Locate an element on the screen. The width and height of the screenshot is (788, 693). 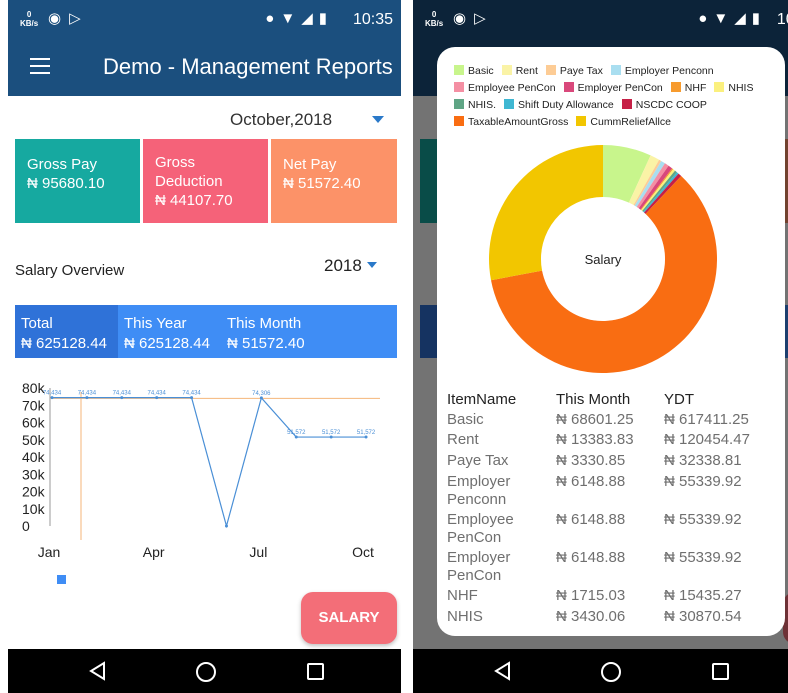
period-dropdown-icon is located at coordinates (378, 119).